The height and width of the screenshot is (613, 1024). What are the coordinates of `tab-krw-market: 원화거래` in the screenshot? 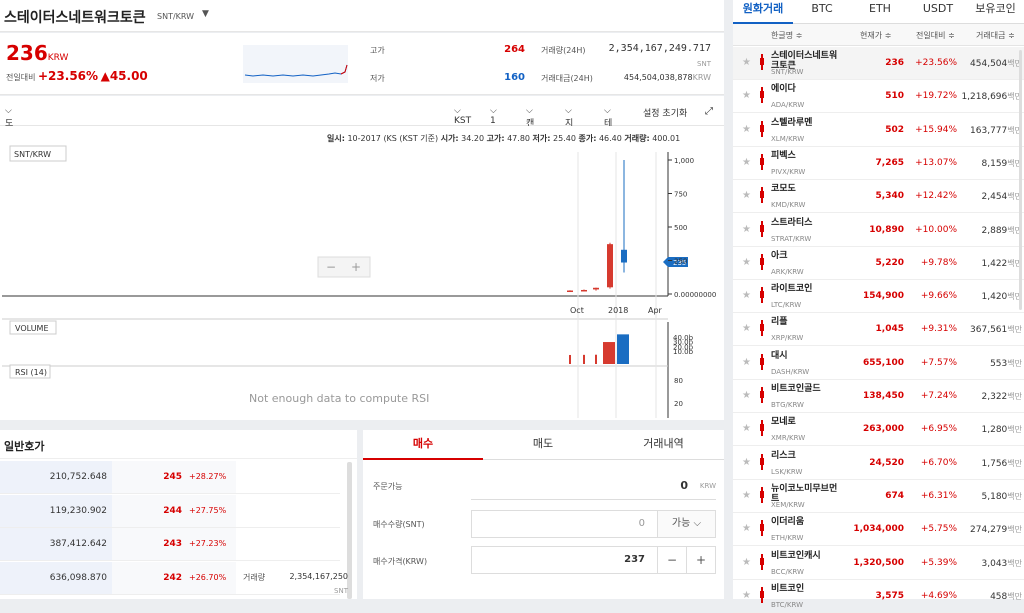 It's located at (763, 12).